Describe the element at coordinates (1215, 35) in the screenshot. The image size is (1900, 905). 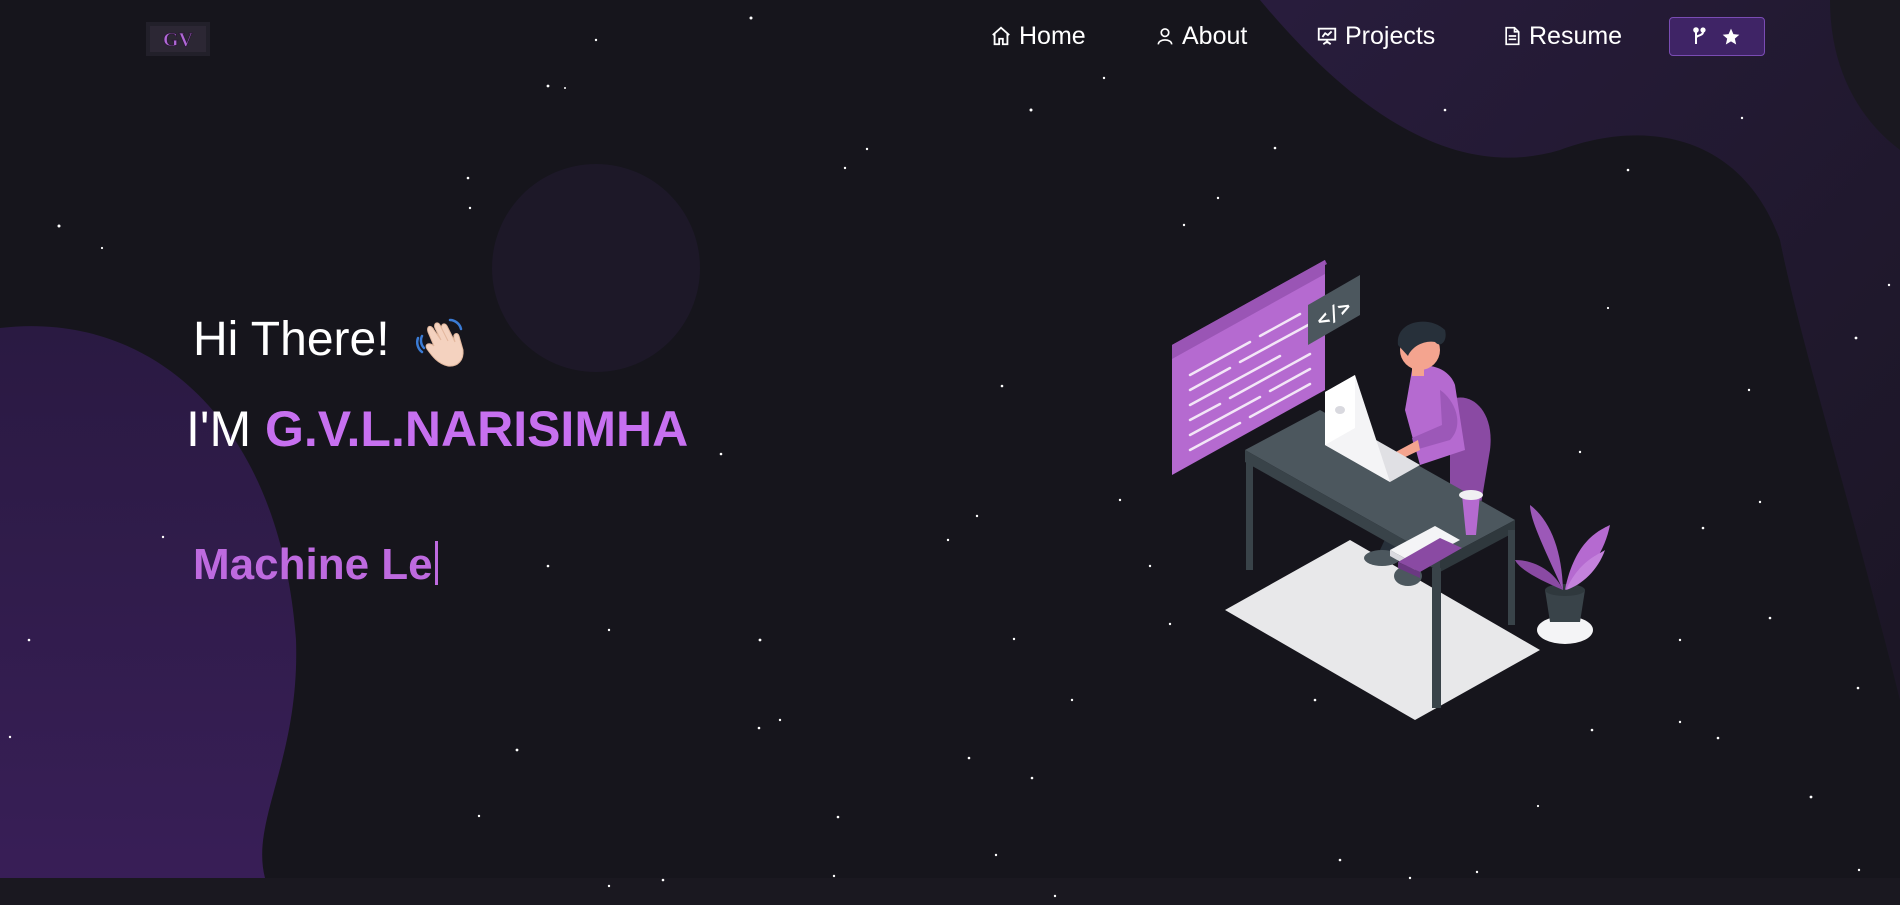
I see `nav-about-label: About` at that location.